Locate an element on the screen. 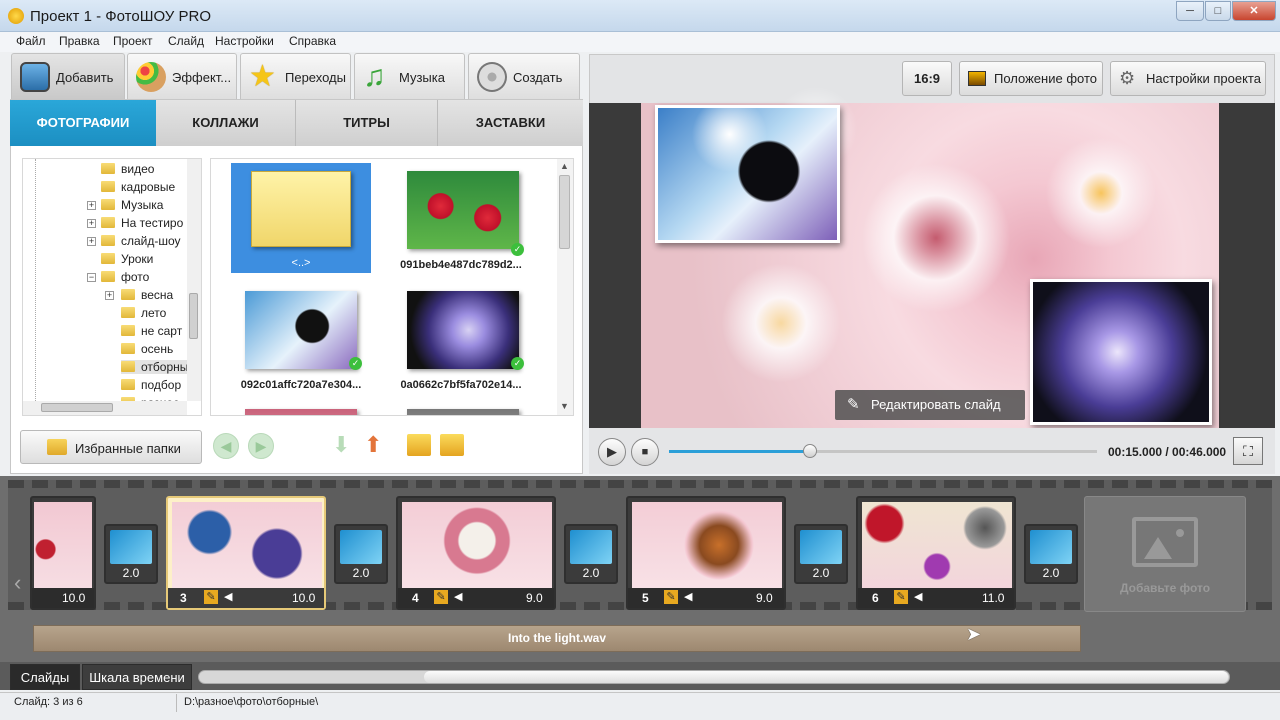 Image resolution: width=1280 pixels, height=720 pixels. slide-image is located at coordinates (63, 545).